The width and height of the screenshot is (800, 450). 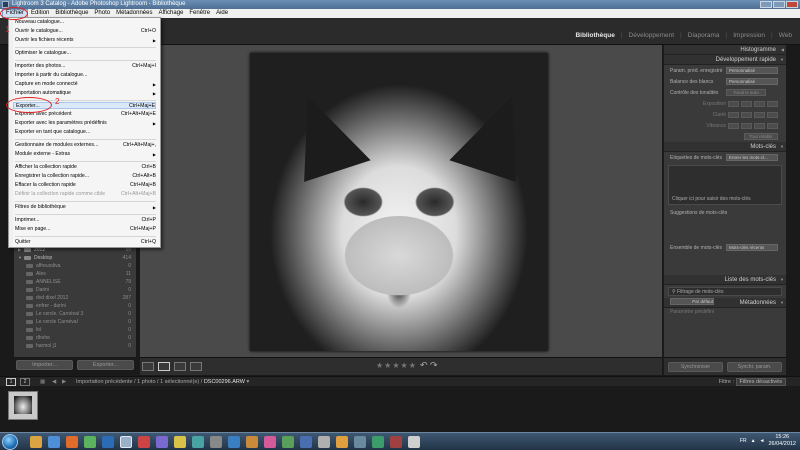 I want to click on histogram-header: Histogramme ◀, so click(x=725, y=50).